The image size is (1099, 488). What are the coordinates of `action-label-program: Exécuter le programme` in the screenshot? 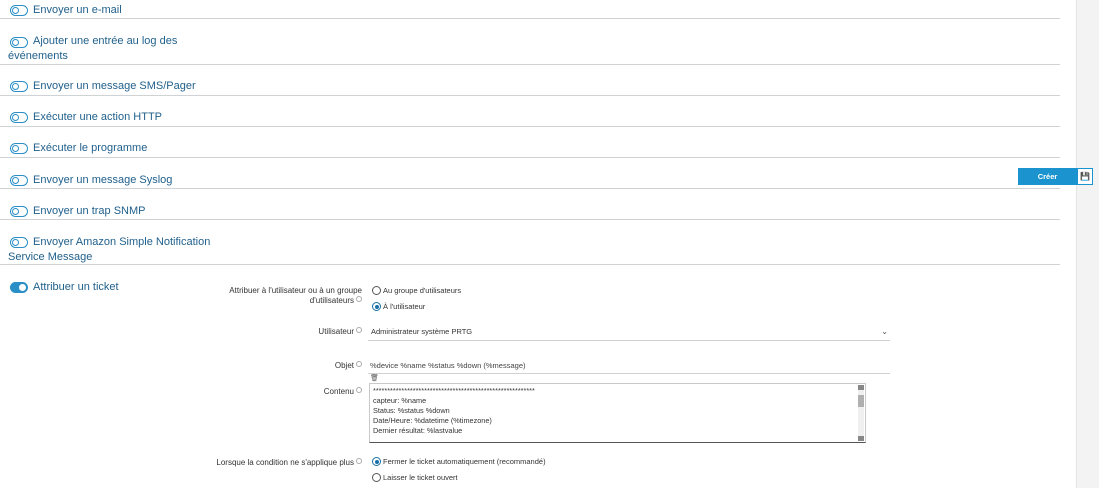 It's located at (90, 148).